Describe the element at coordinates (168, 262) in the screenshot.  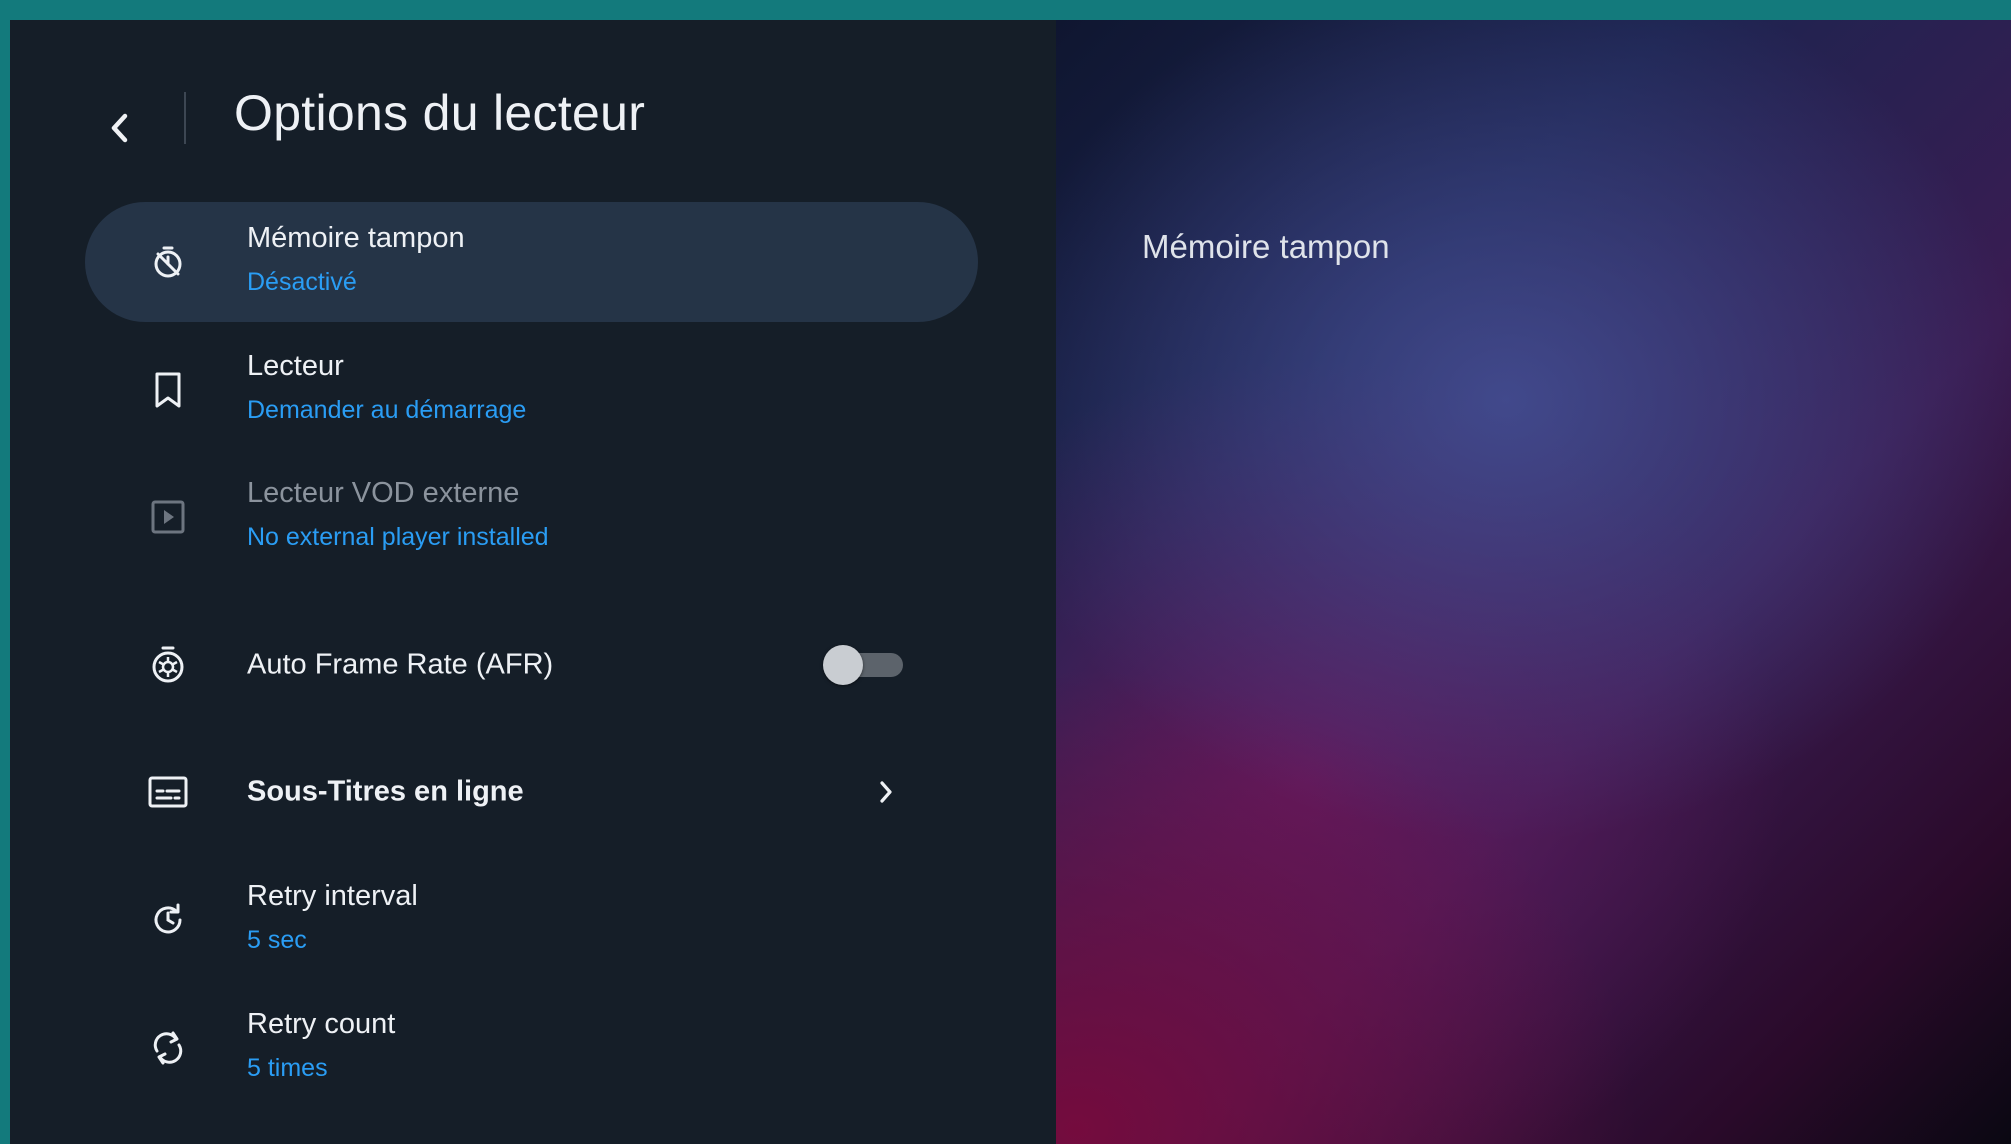
I see `timer-off-icon` at that location.